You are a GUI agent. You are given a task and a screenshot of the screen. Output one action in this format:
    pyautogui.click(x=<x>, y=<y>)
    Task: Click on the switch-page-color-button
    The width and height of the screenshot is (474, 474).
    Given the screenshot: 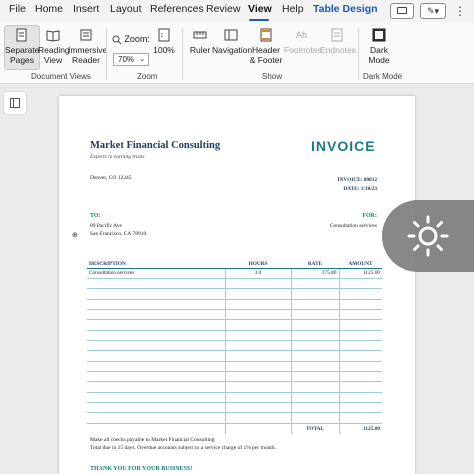 What is the action you would take?
    pyautogui.click(x=428, y=236)
    